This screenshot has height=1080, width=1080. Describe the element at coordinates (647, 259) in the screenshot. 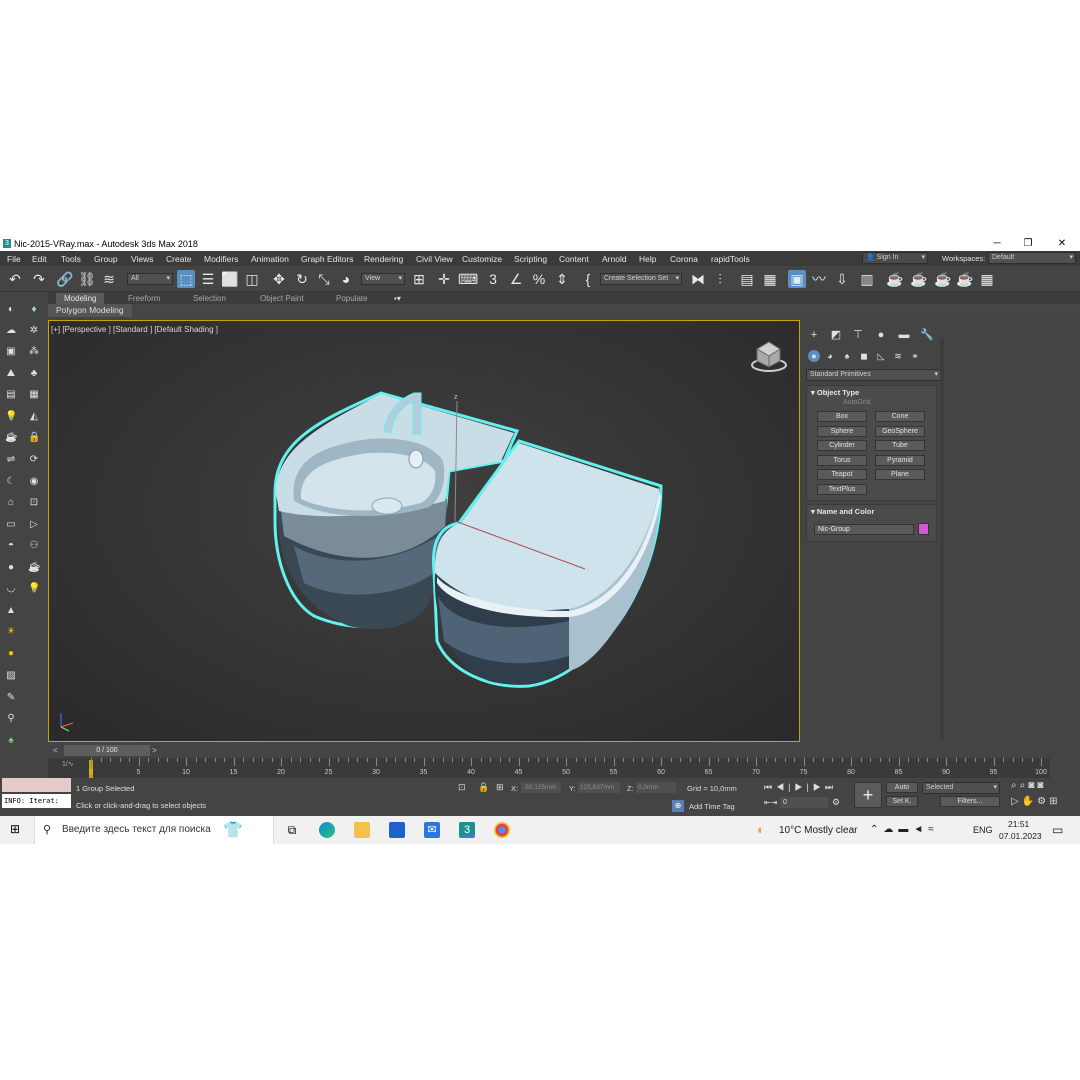

I see `menu-help: Help` at that location.